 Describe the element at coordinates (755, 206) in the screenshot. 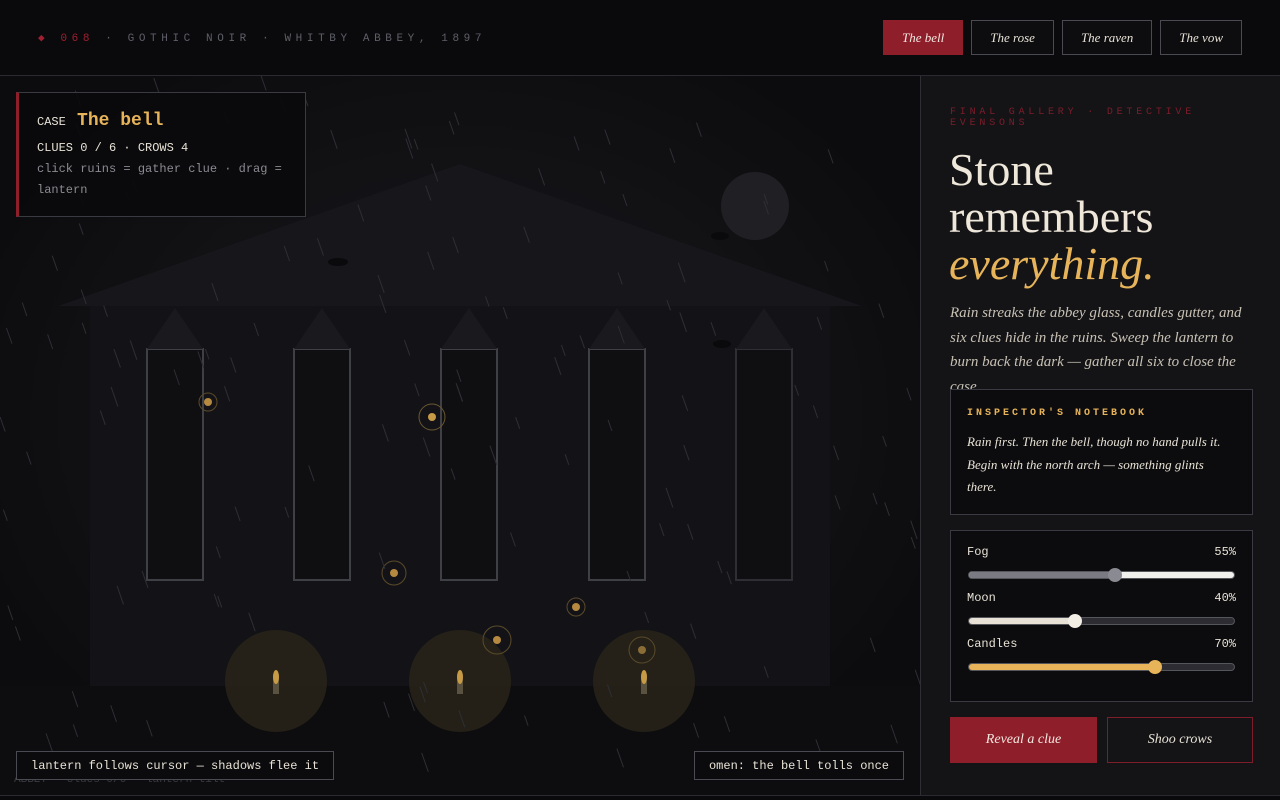

I see `moon` at that location.